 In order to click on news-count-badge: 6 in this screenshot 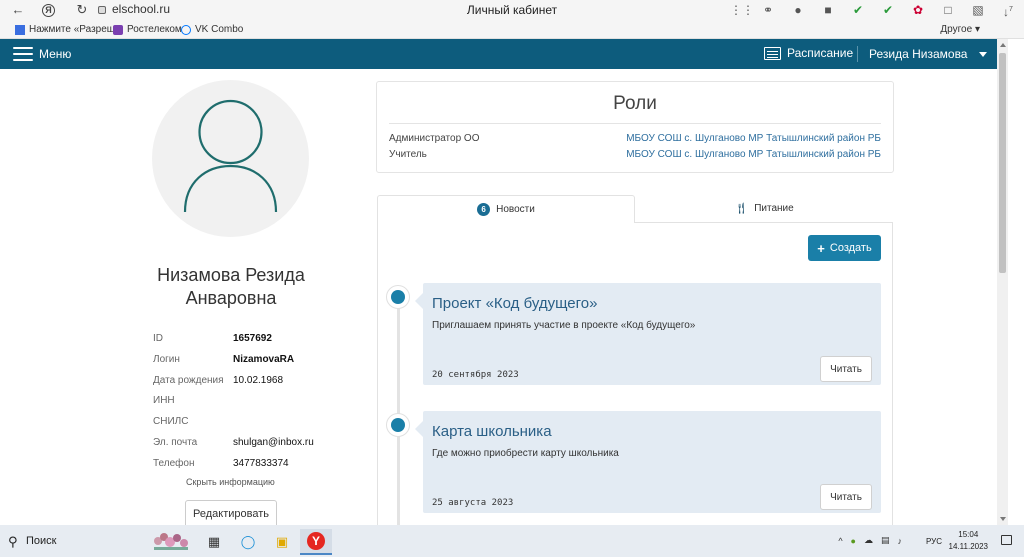, I will do `click(484, 209)`.